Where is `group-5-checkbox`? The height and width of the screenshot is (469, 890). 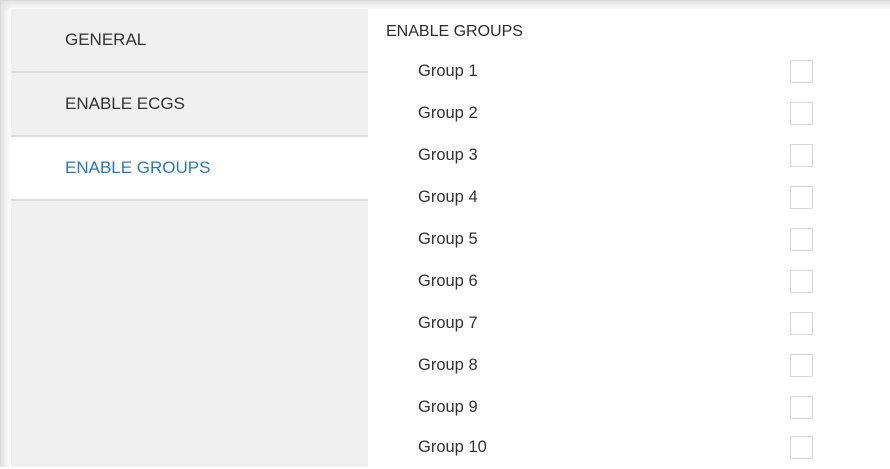
group-5-checkbox is located at coordinates (801, 239).